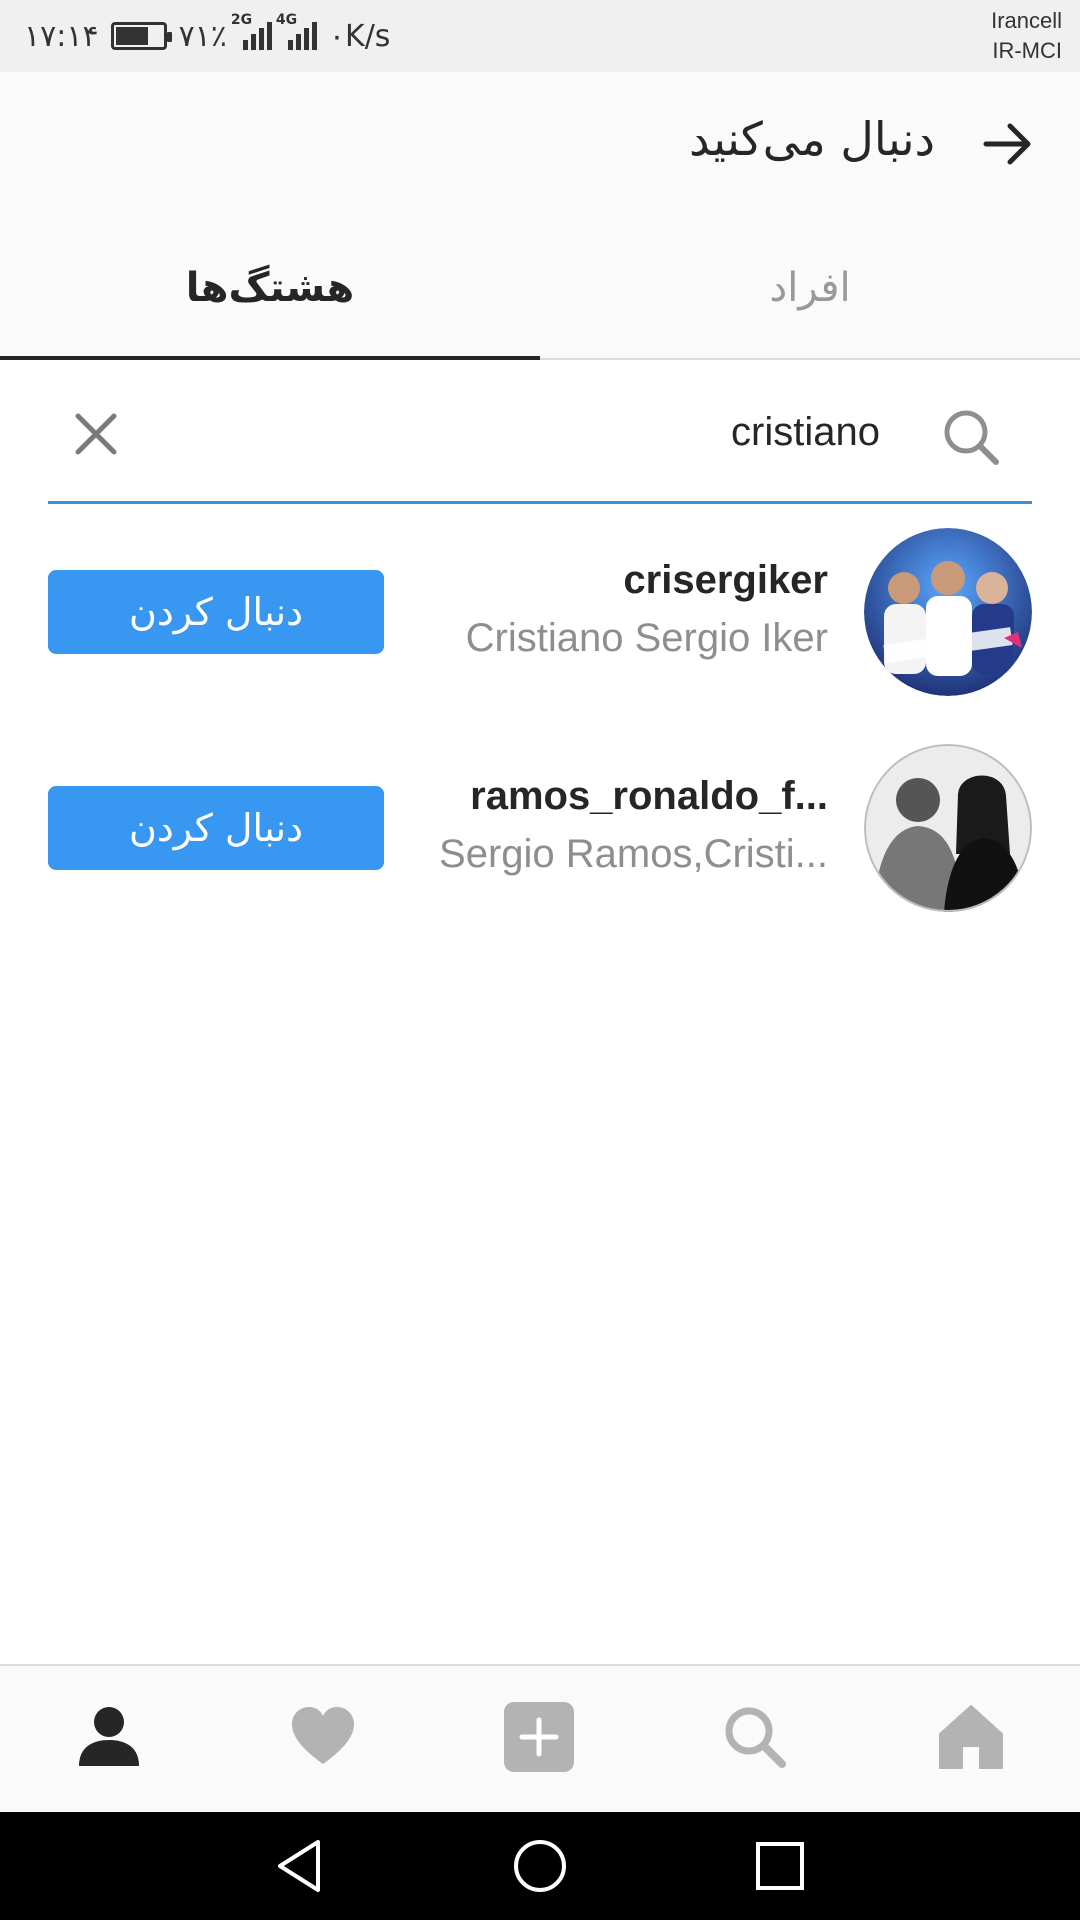 The image size is (1080, 1920). What do you see at coordinates (323, 1737) in the screenshot?
I see `heart-icon` at bounding box center [323, 1737].